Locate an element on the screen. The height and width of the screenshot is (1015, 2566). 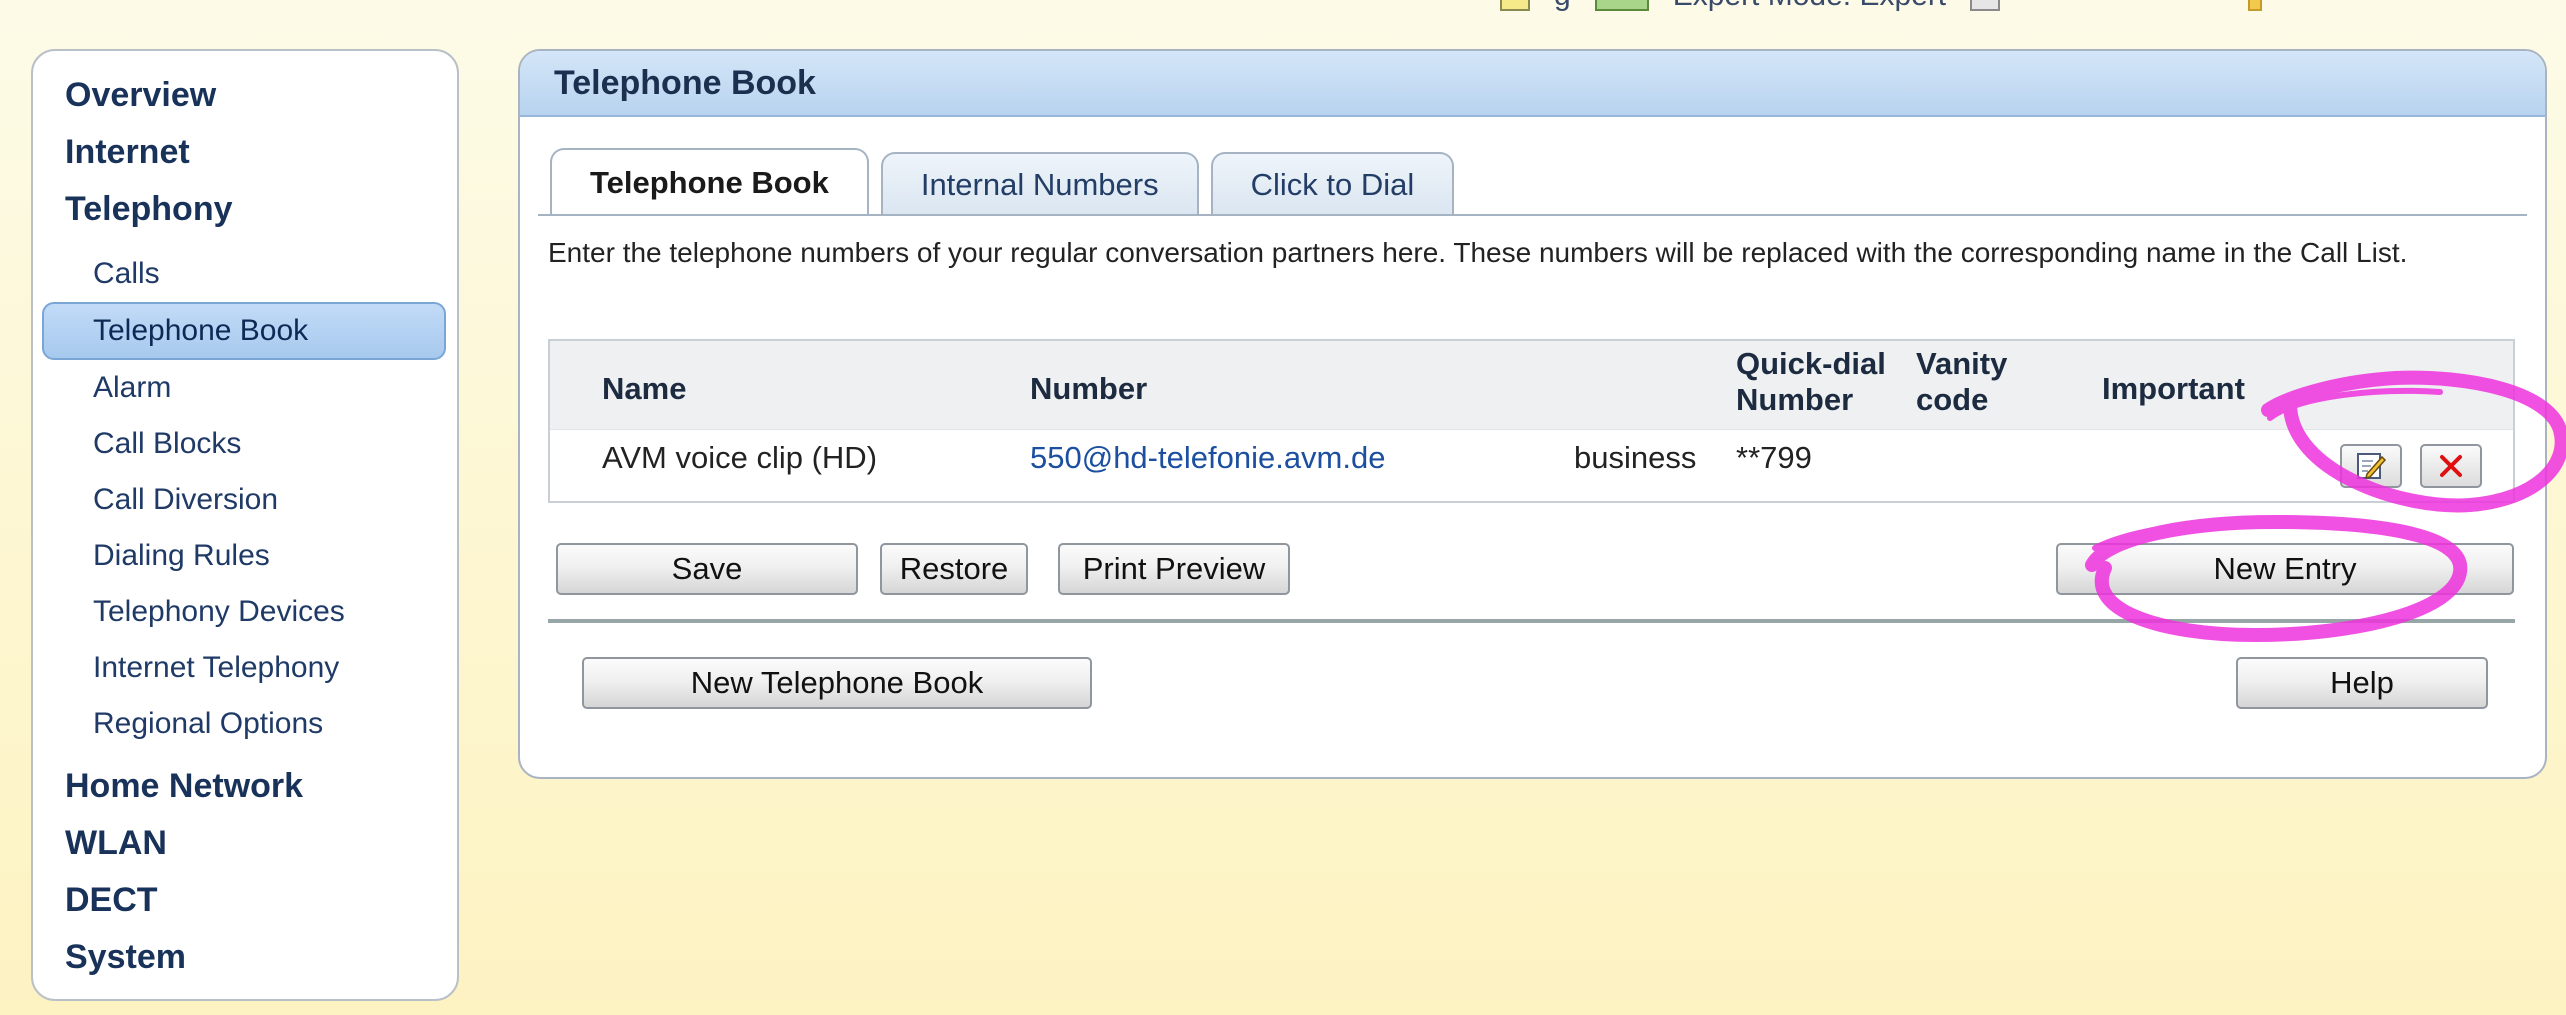
row-name: AVM voice clip (HD) is located at coordinates (740, 457).